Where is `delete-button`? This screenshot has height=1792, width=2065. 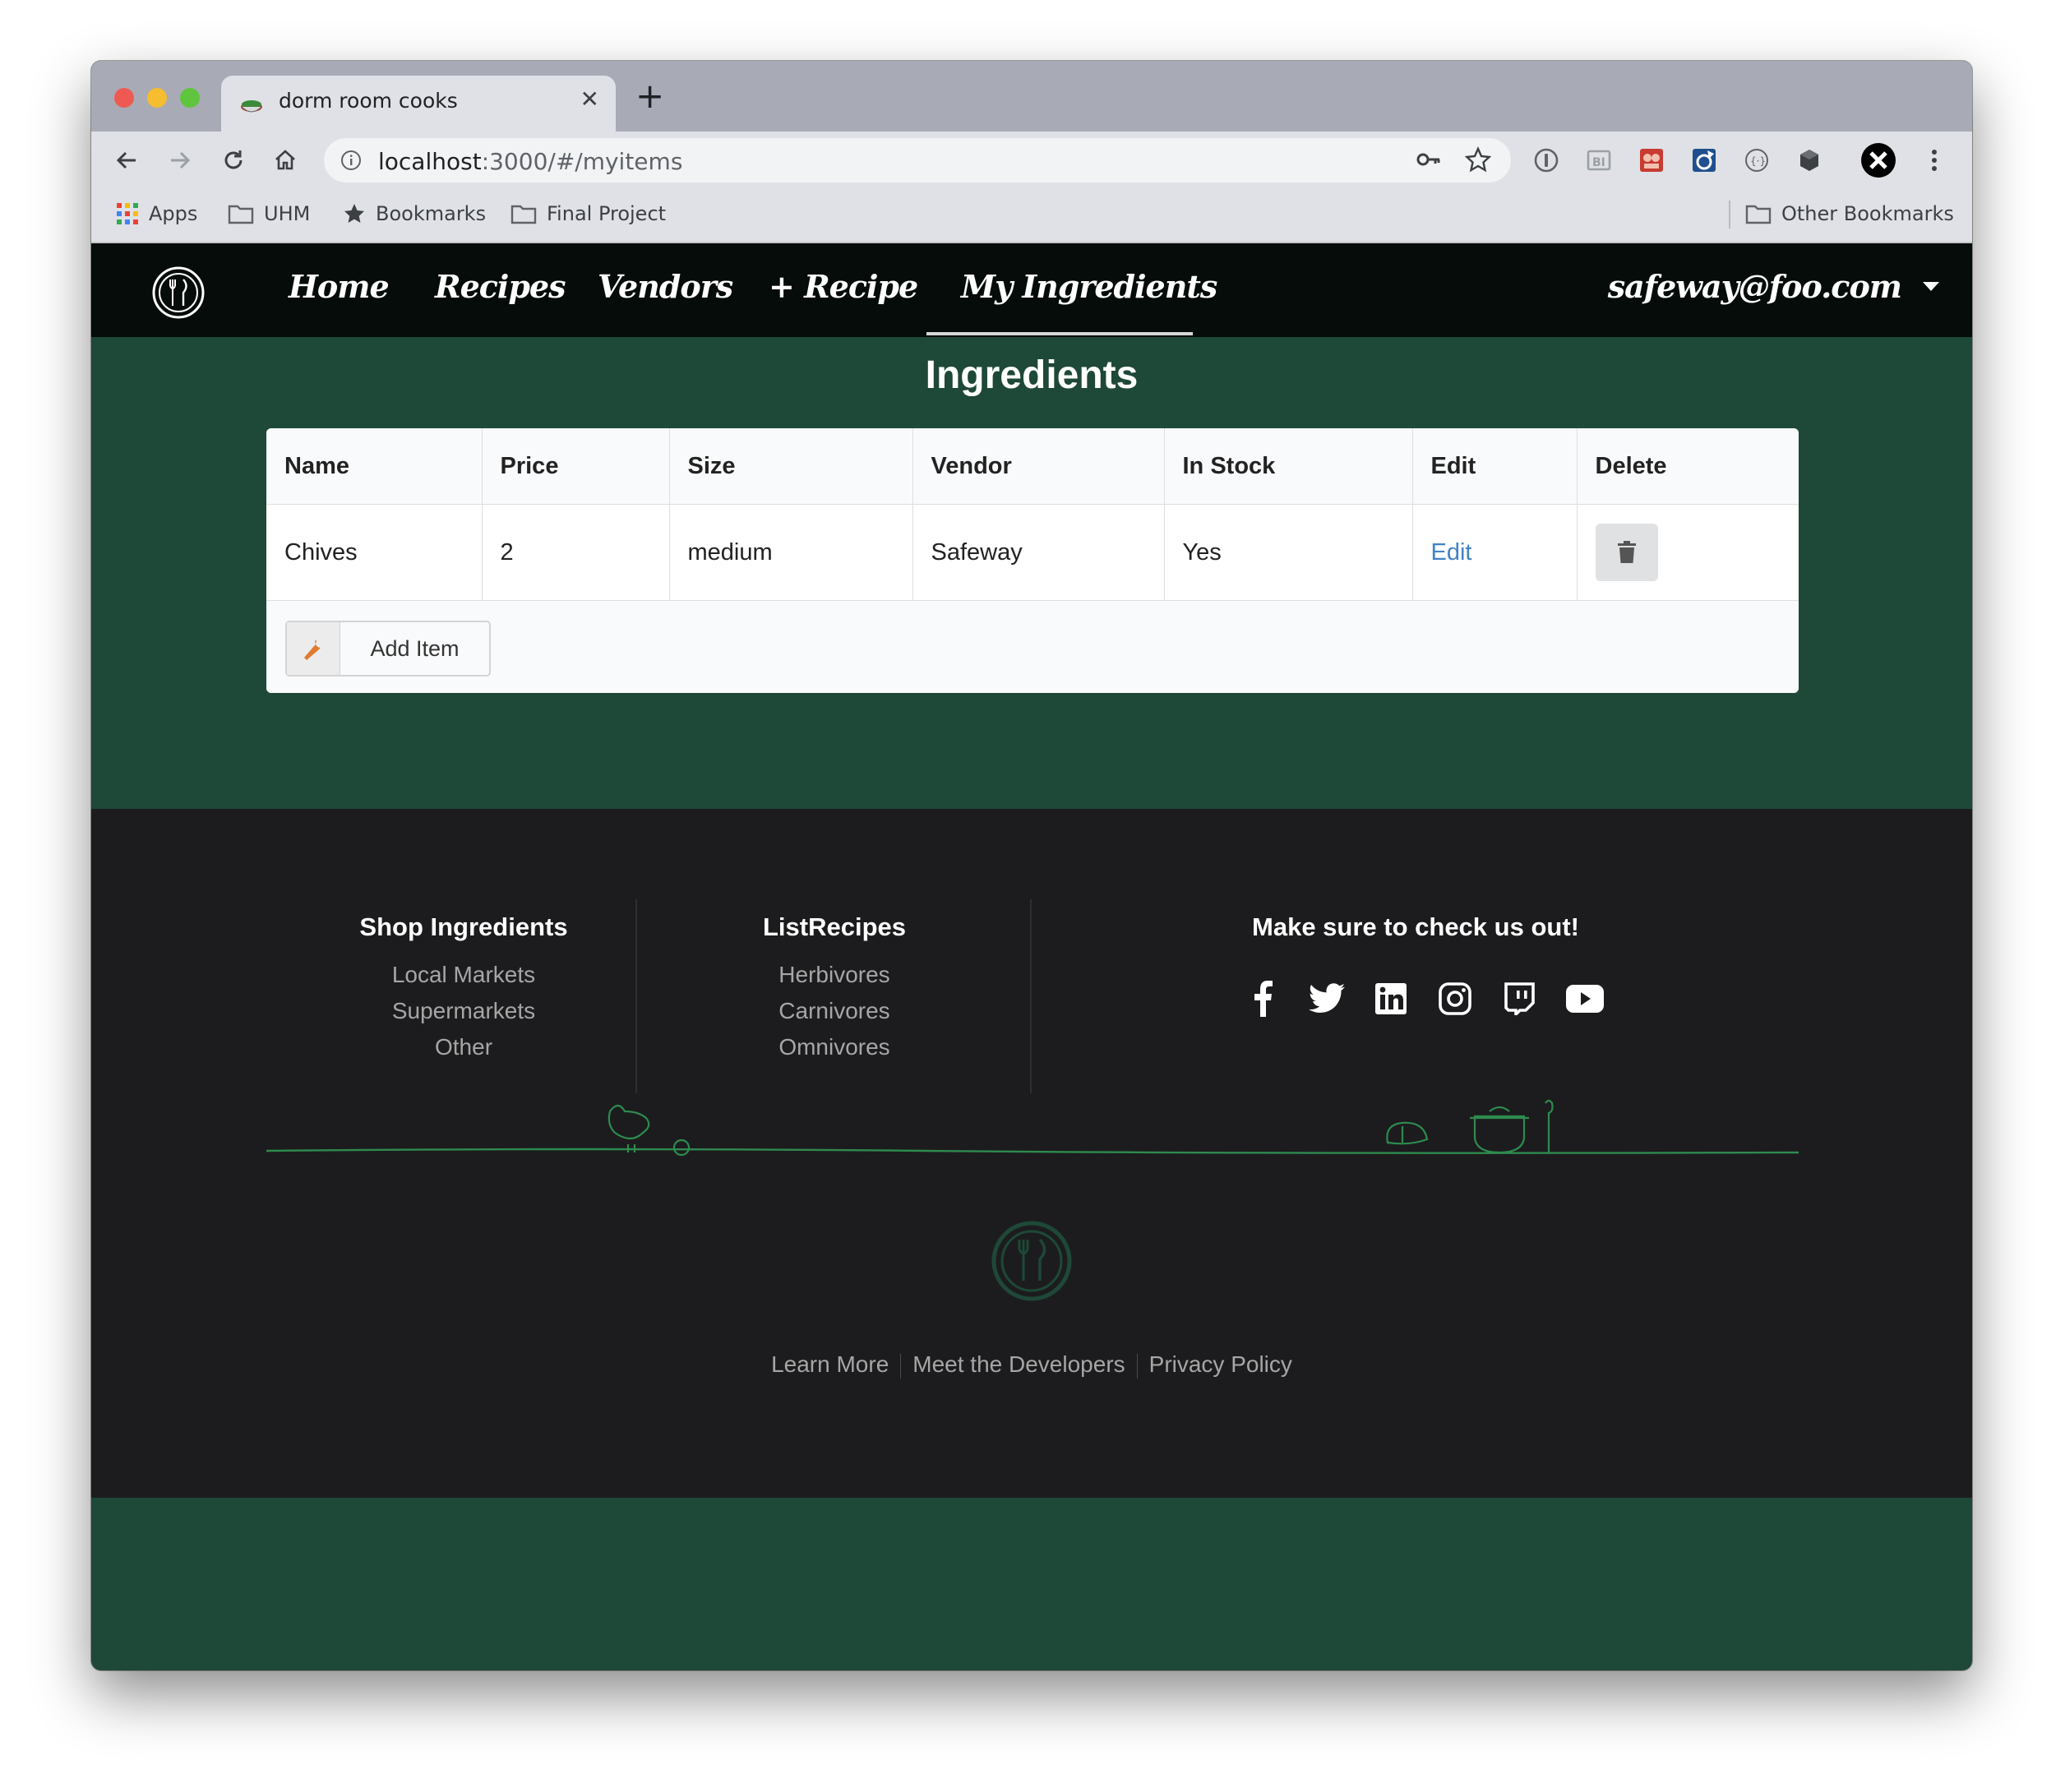 delete-button is located at coordinates (1626, 552).